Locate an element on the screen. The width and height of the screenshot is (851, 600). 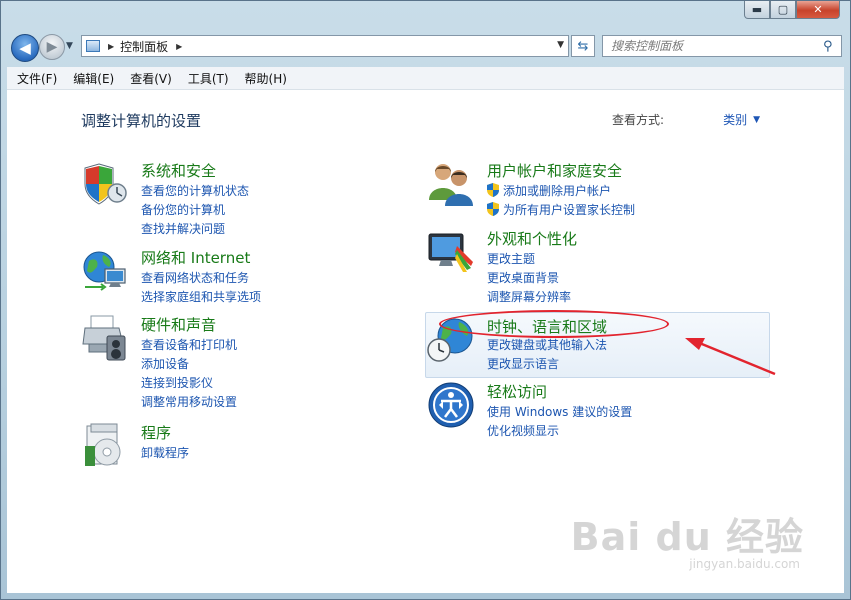
link-windows-suggested-settings: 使用 Windows 建议的设置 is located at coordinates (559, 411).